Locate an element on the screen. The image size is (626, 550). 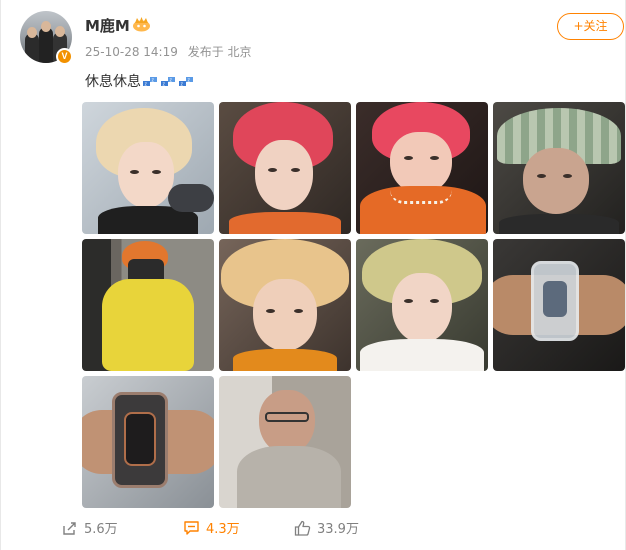
crown-vip-icon is located at coordinates (141, 24).